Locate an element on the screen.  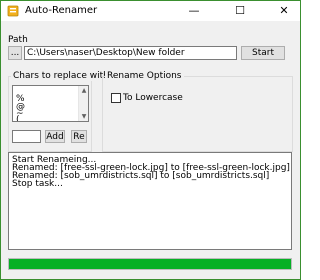
app-icon is located at coordinates (13, 11).